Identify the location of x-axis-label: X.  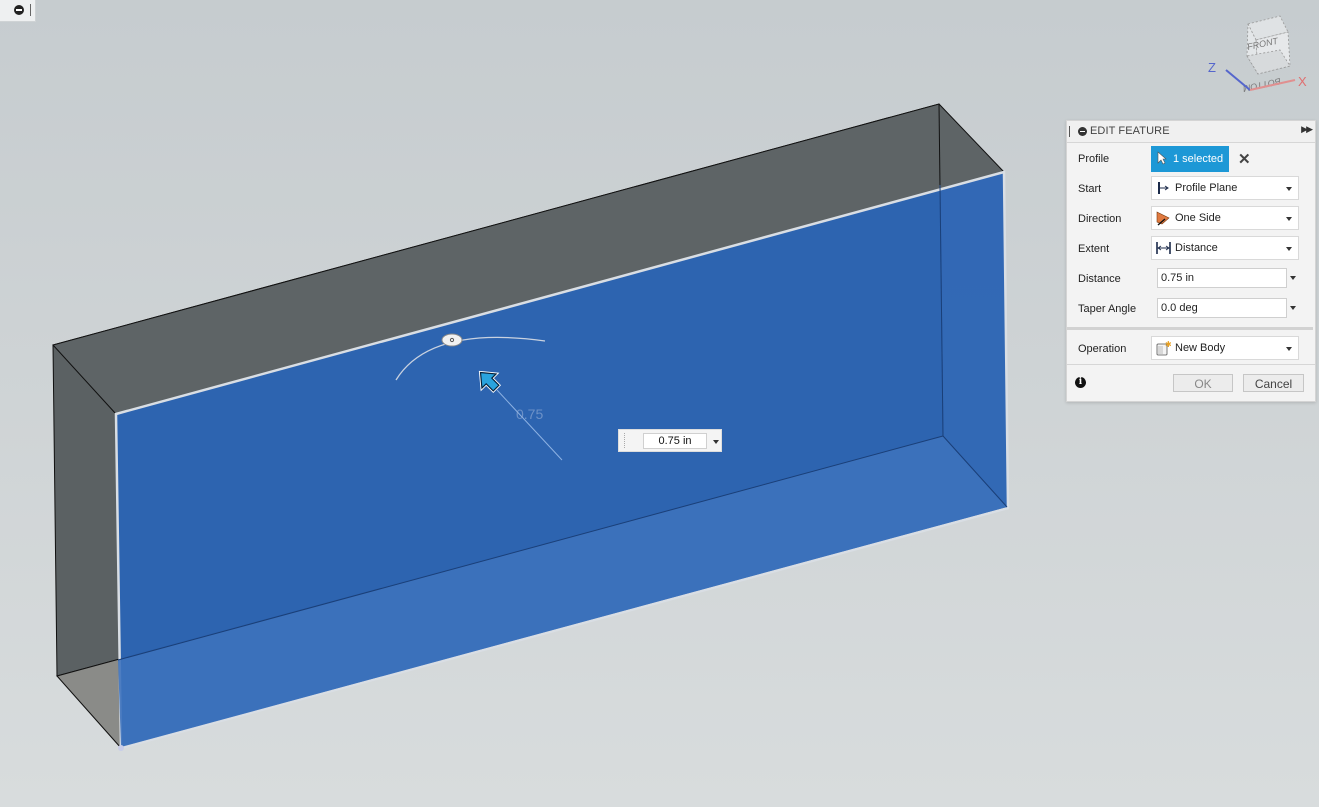
(1302, 81).